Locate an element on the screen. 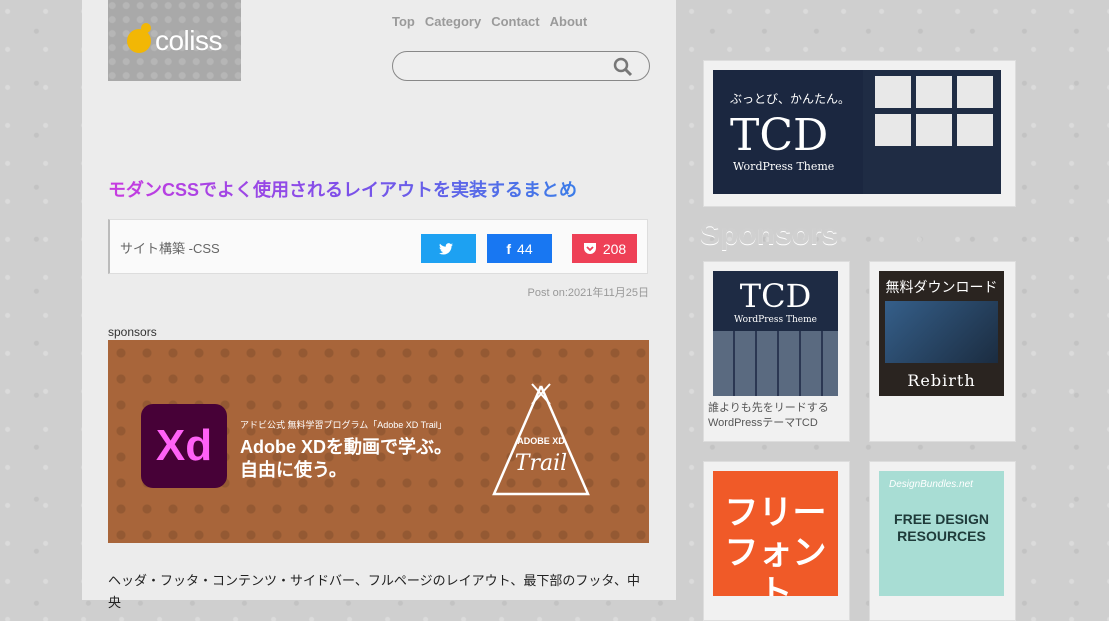 This screenshot has width=1109, height=621. facebook-count: 44 is located at coordinates (525, 248).